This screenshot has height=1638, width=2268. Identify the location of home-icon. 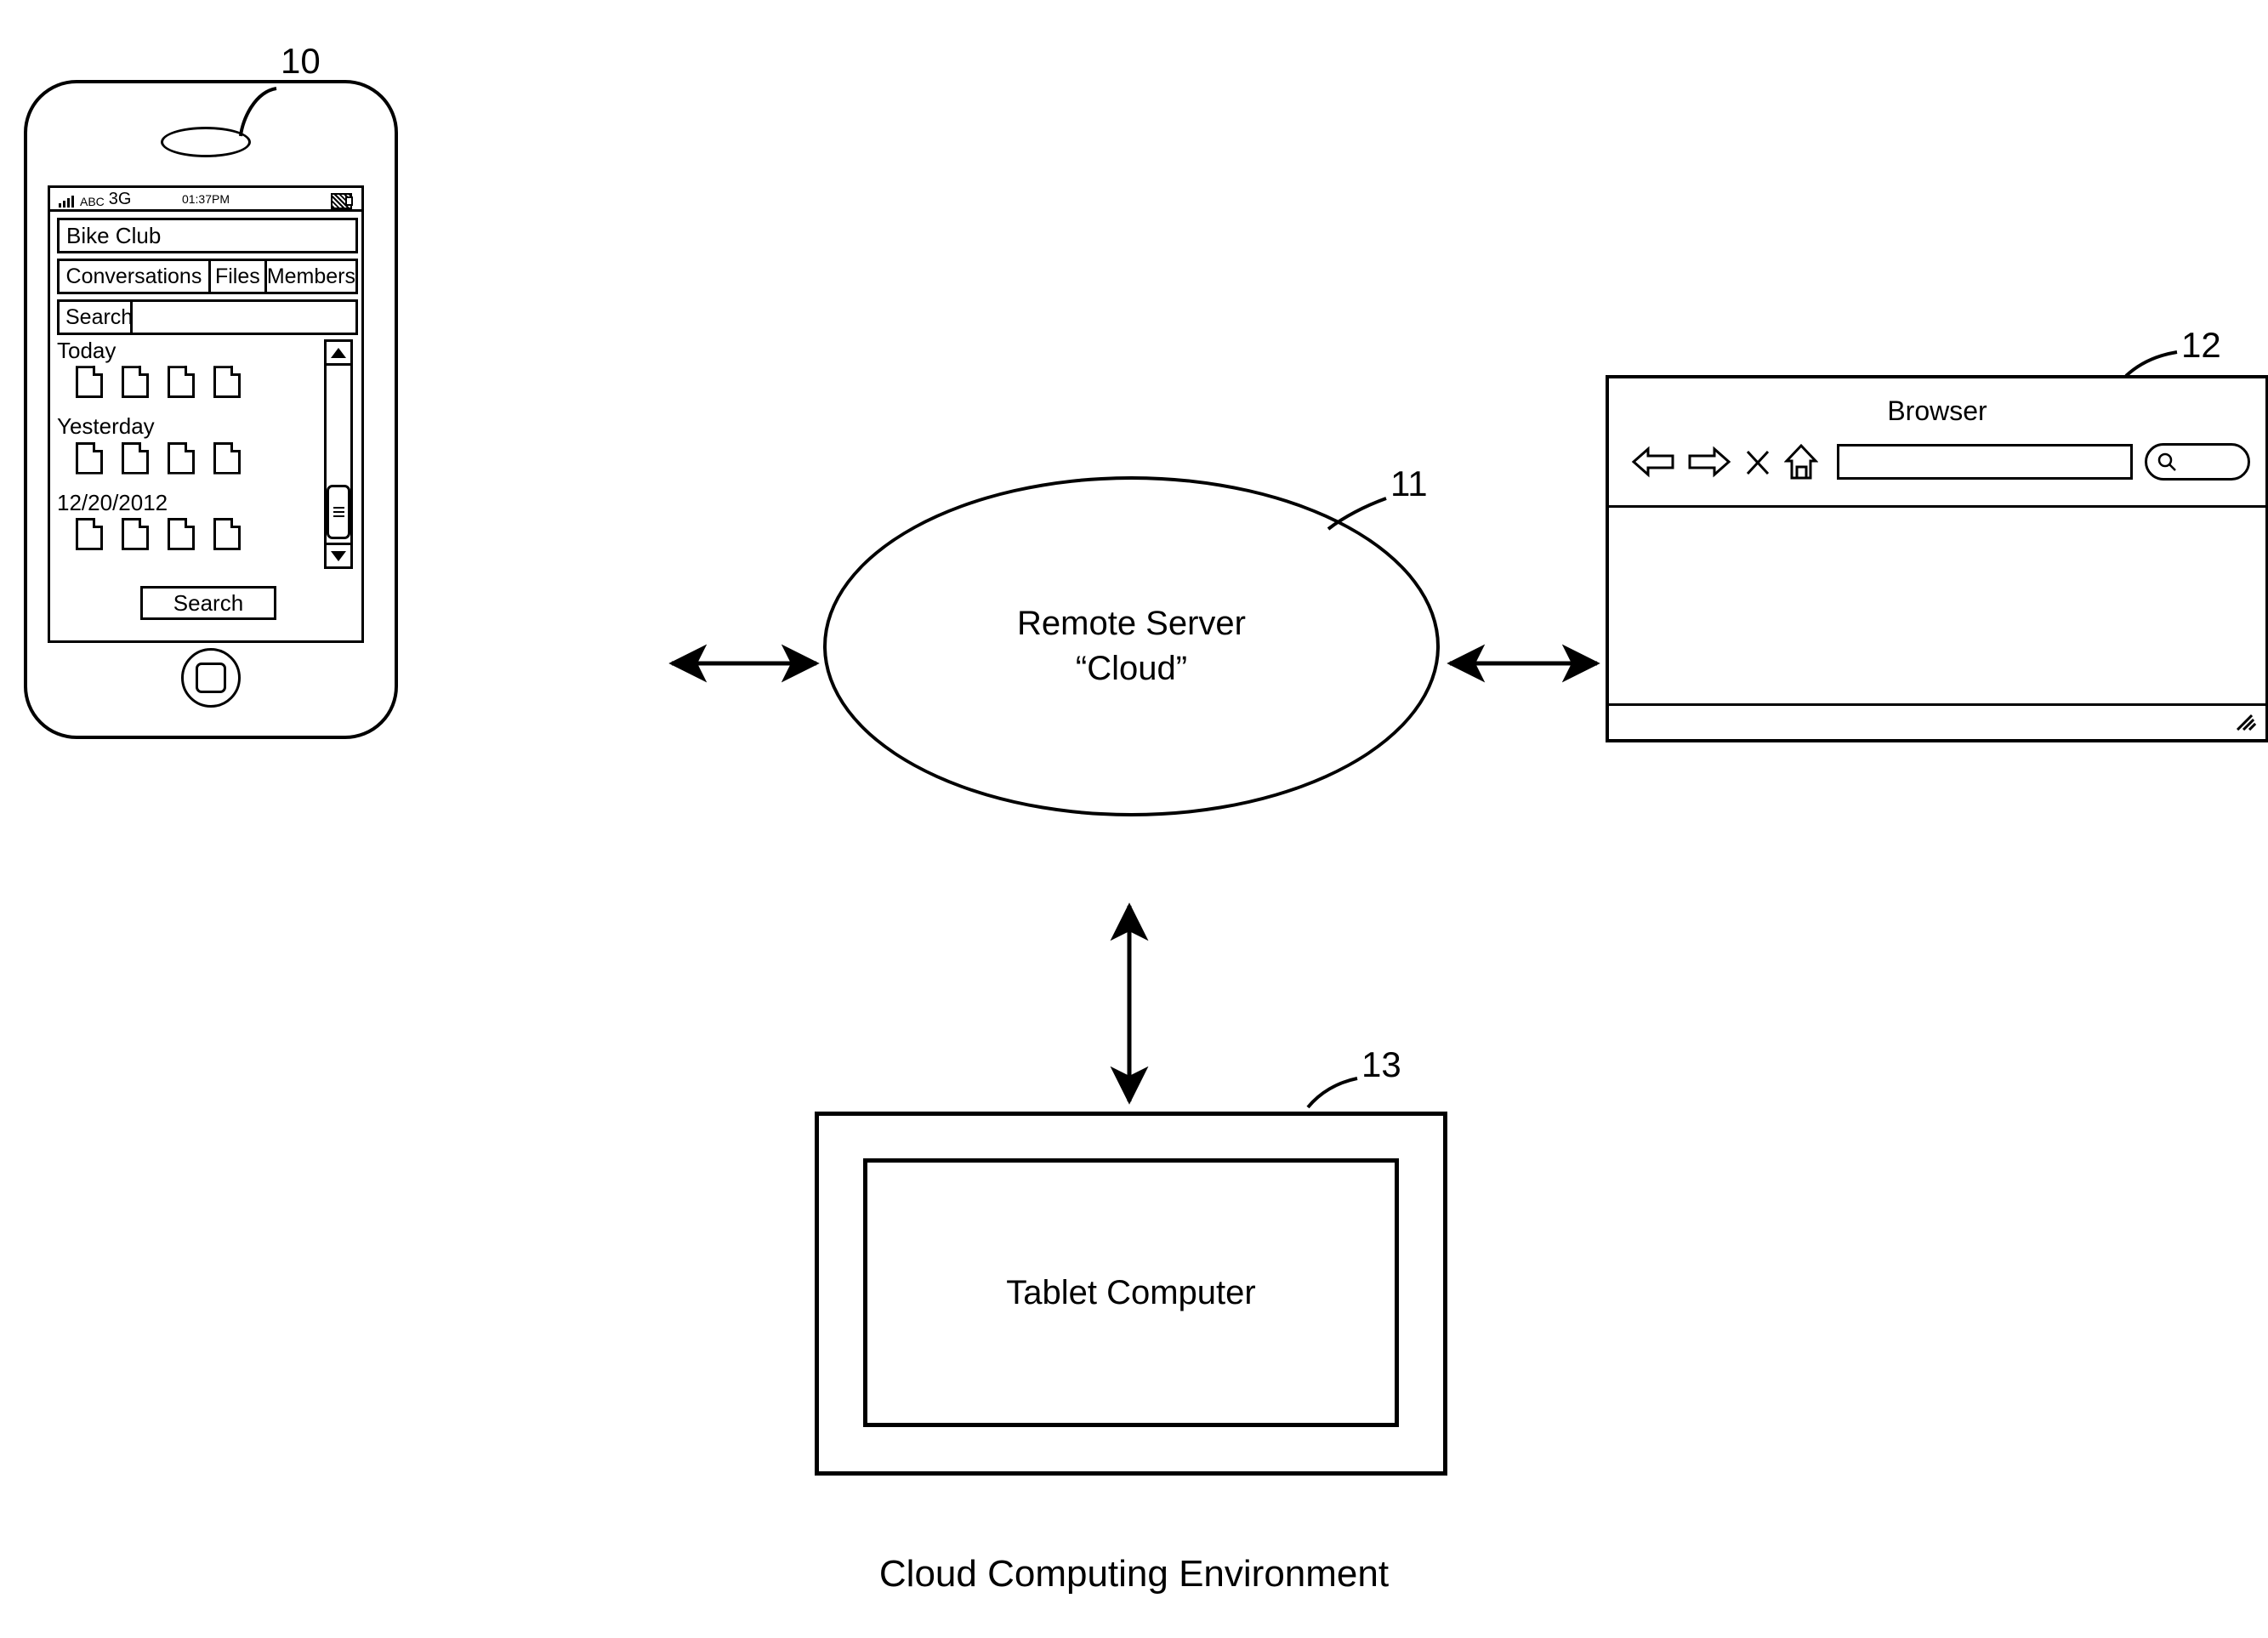
(1801, 461).